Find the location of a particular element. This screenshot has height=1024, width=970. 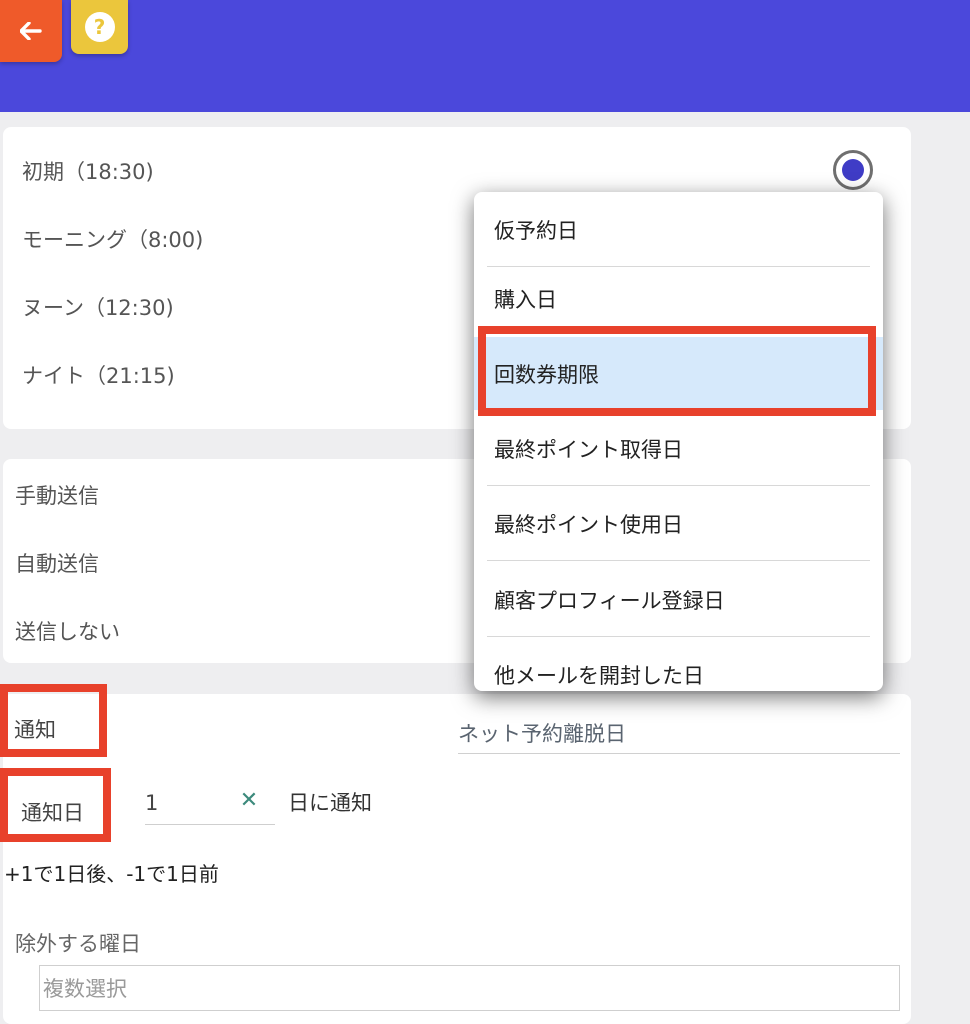

notify-hint: +1で1日後、-1で1日前 is located at coordinates (111, 874).